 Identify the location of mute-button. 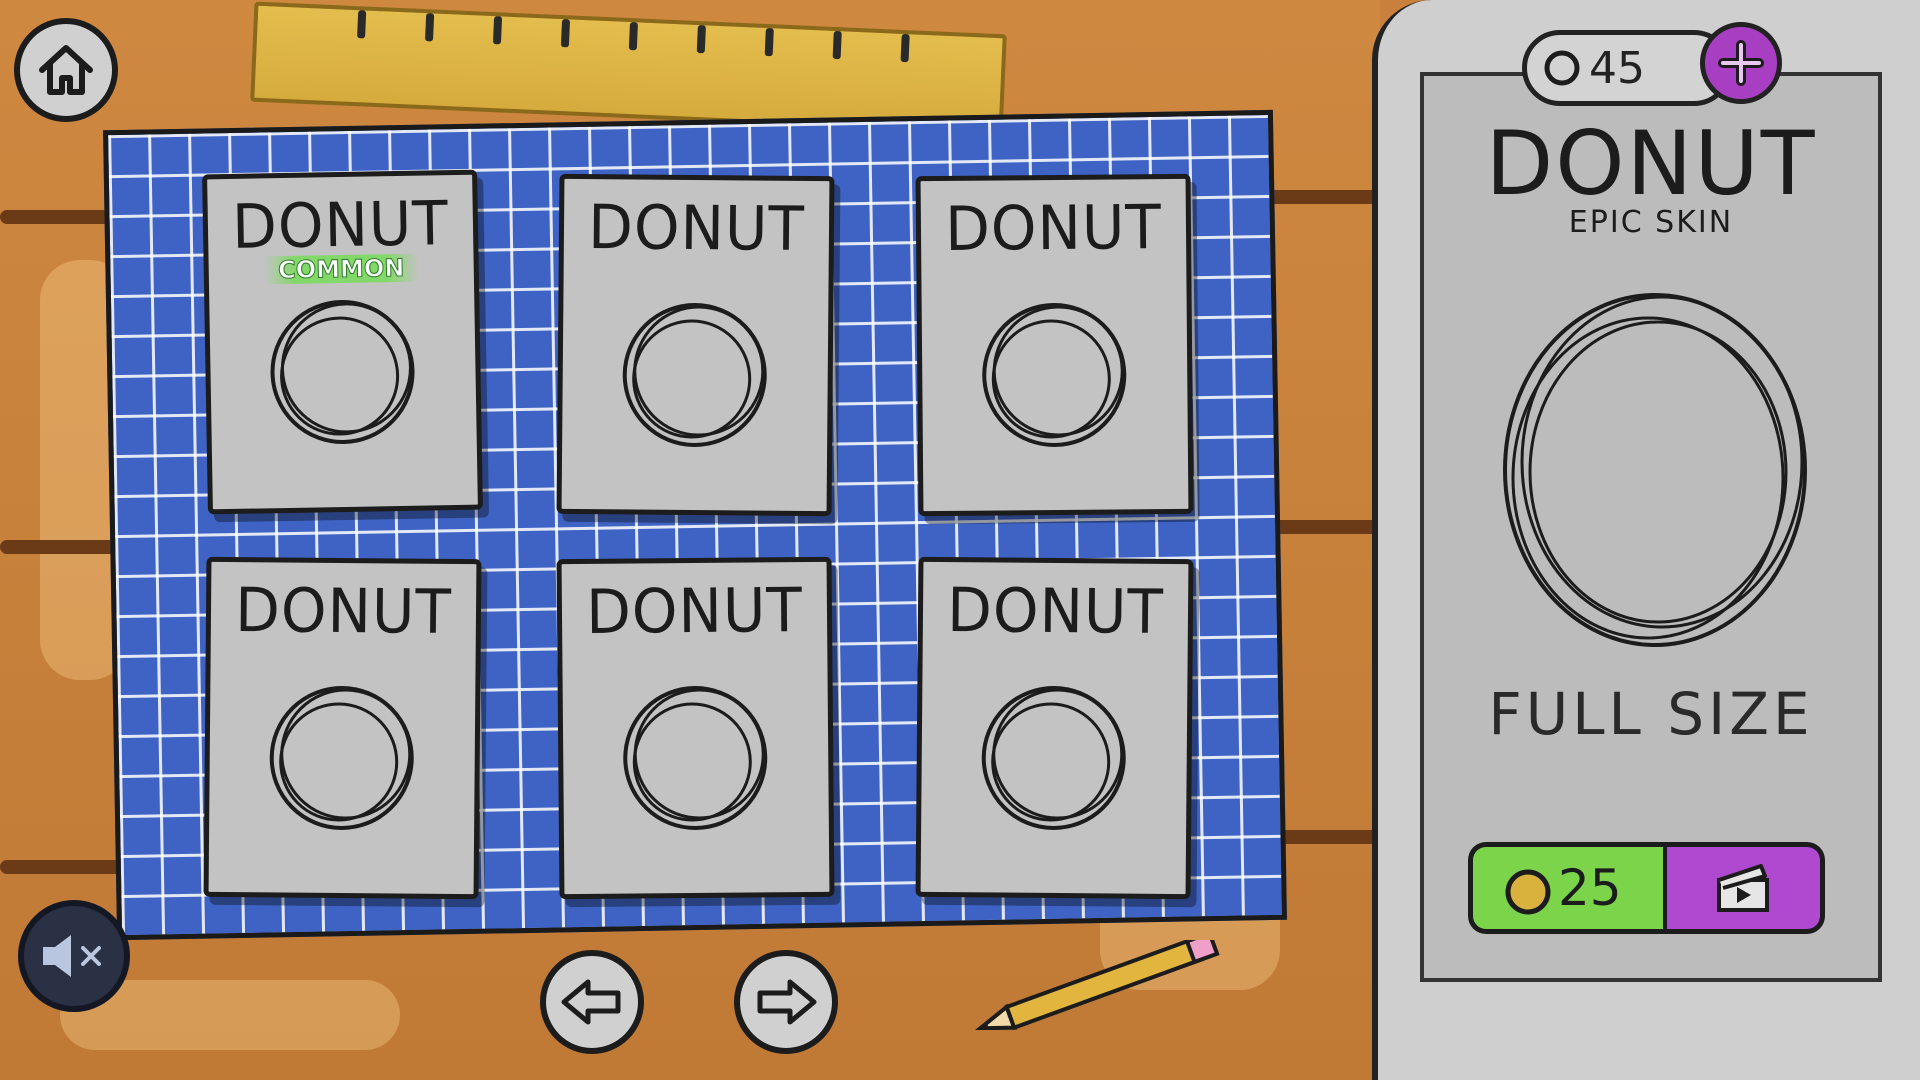
(74, 956).